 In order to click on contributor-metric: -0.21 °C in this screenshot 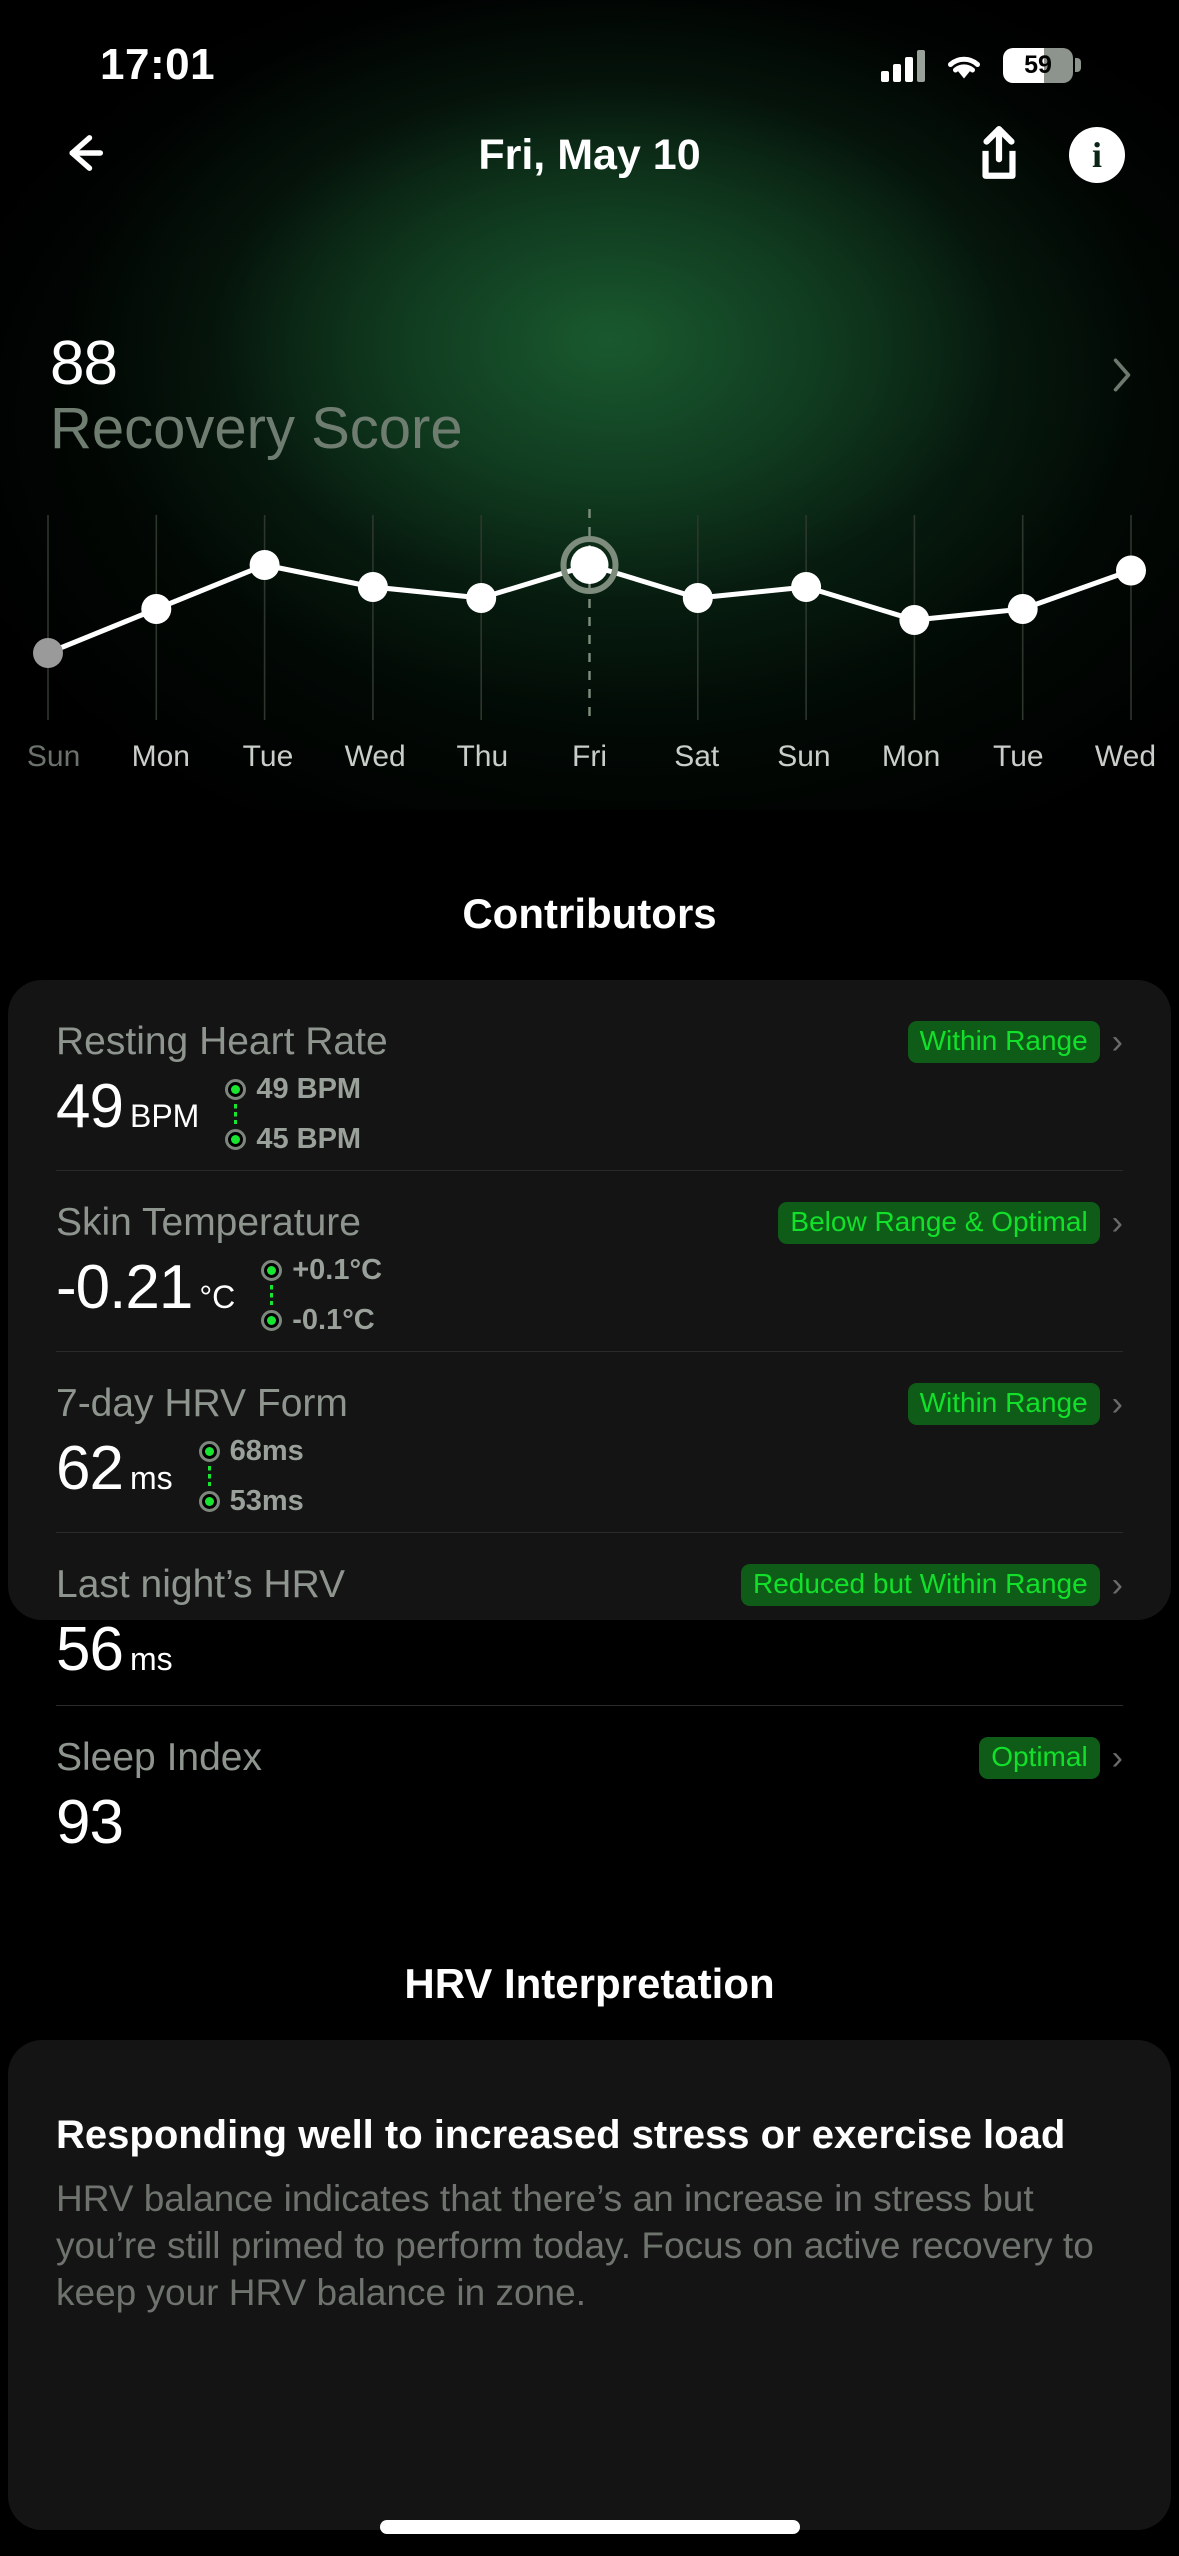, I will do `click(145, 1288)`.